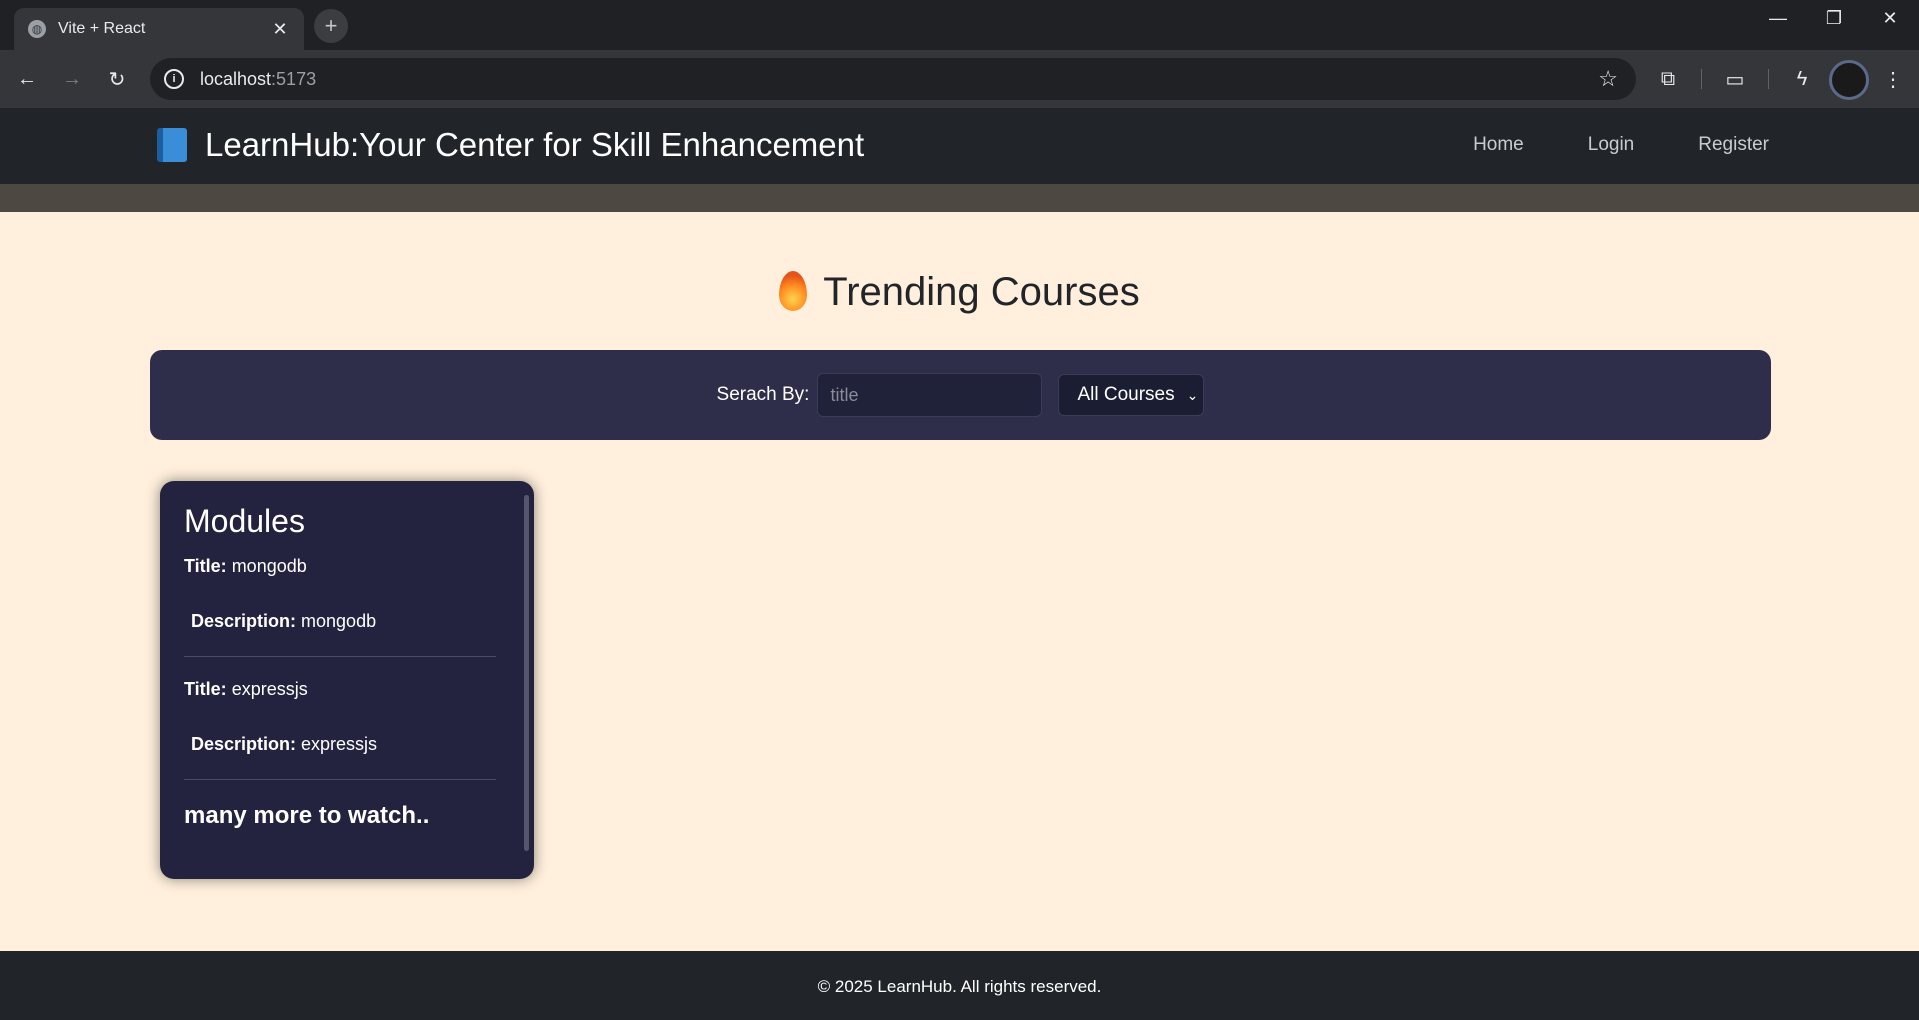  What do you see at coordinates (339, 621) in the screenshot?
I see `module-description-value: mongodb` at bounding box center [339, 621].